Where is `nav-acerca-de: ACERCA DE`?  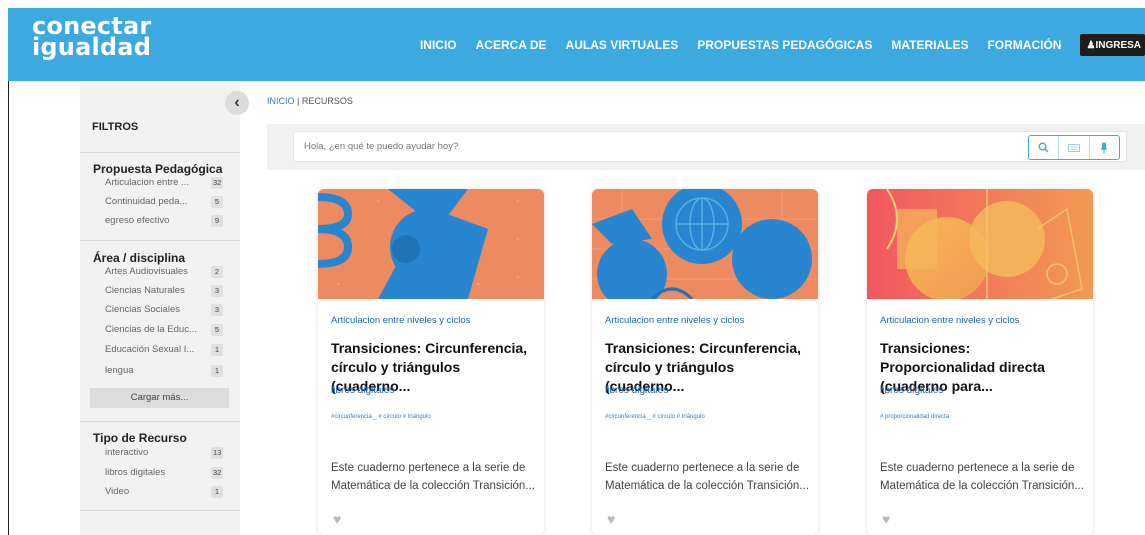
nav-acerca-de: ACERCA DE is located at coordinates (511, 45).